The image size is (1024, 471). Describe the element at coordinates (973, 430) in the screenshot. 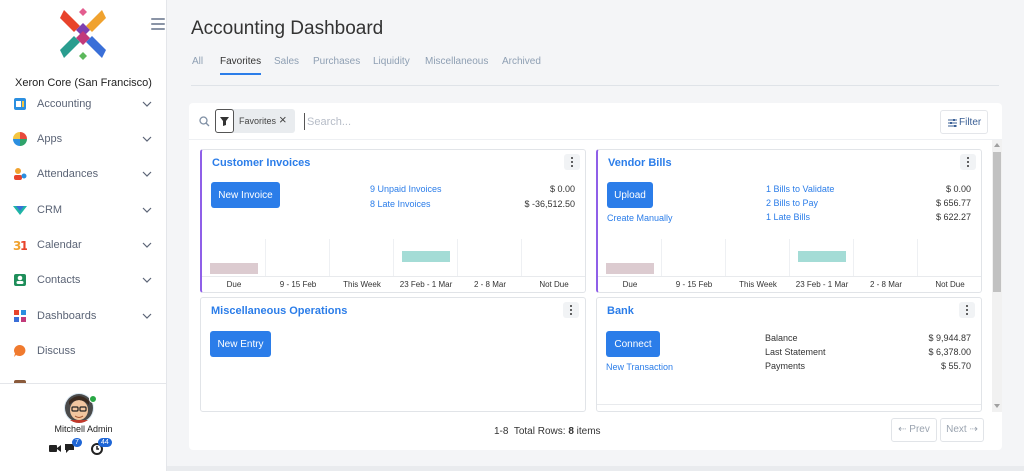

I see `arrow-right-icon: ⇢` at that location.